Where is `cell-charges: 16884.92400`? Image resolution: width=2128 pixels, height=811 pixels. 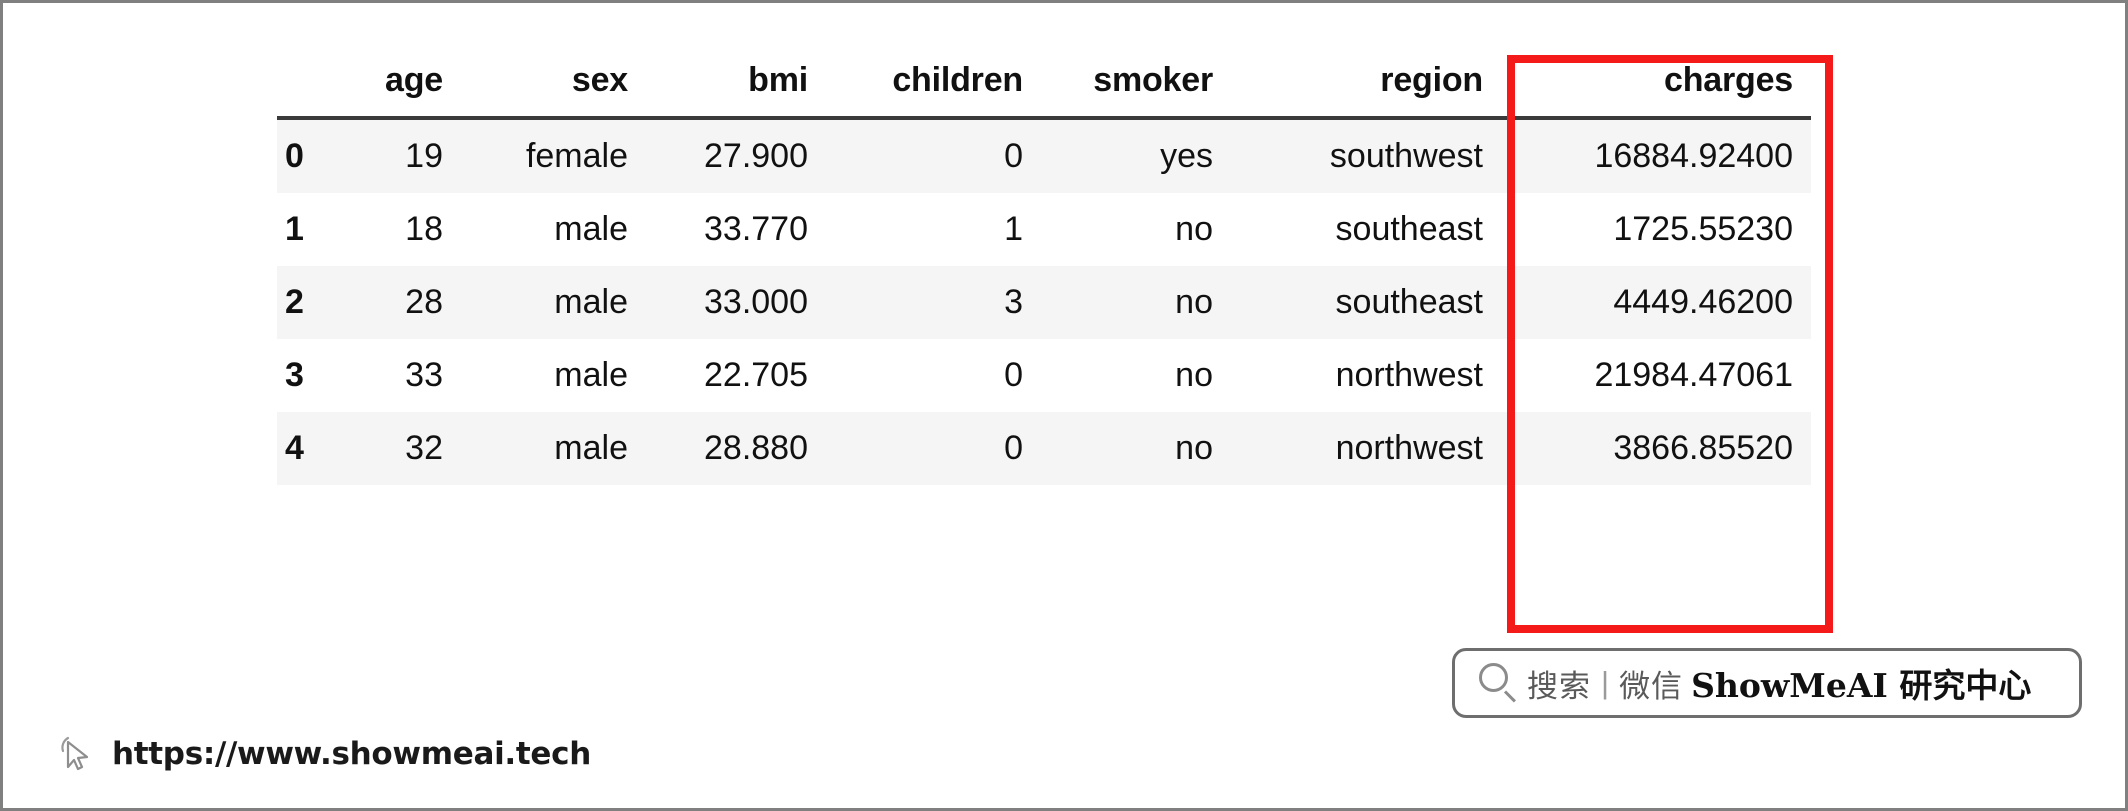
cell-charges: 16884.92400 is located at coordinates (1656, 155).